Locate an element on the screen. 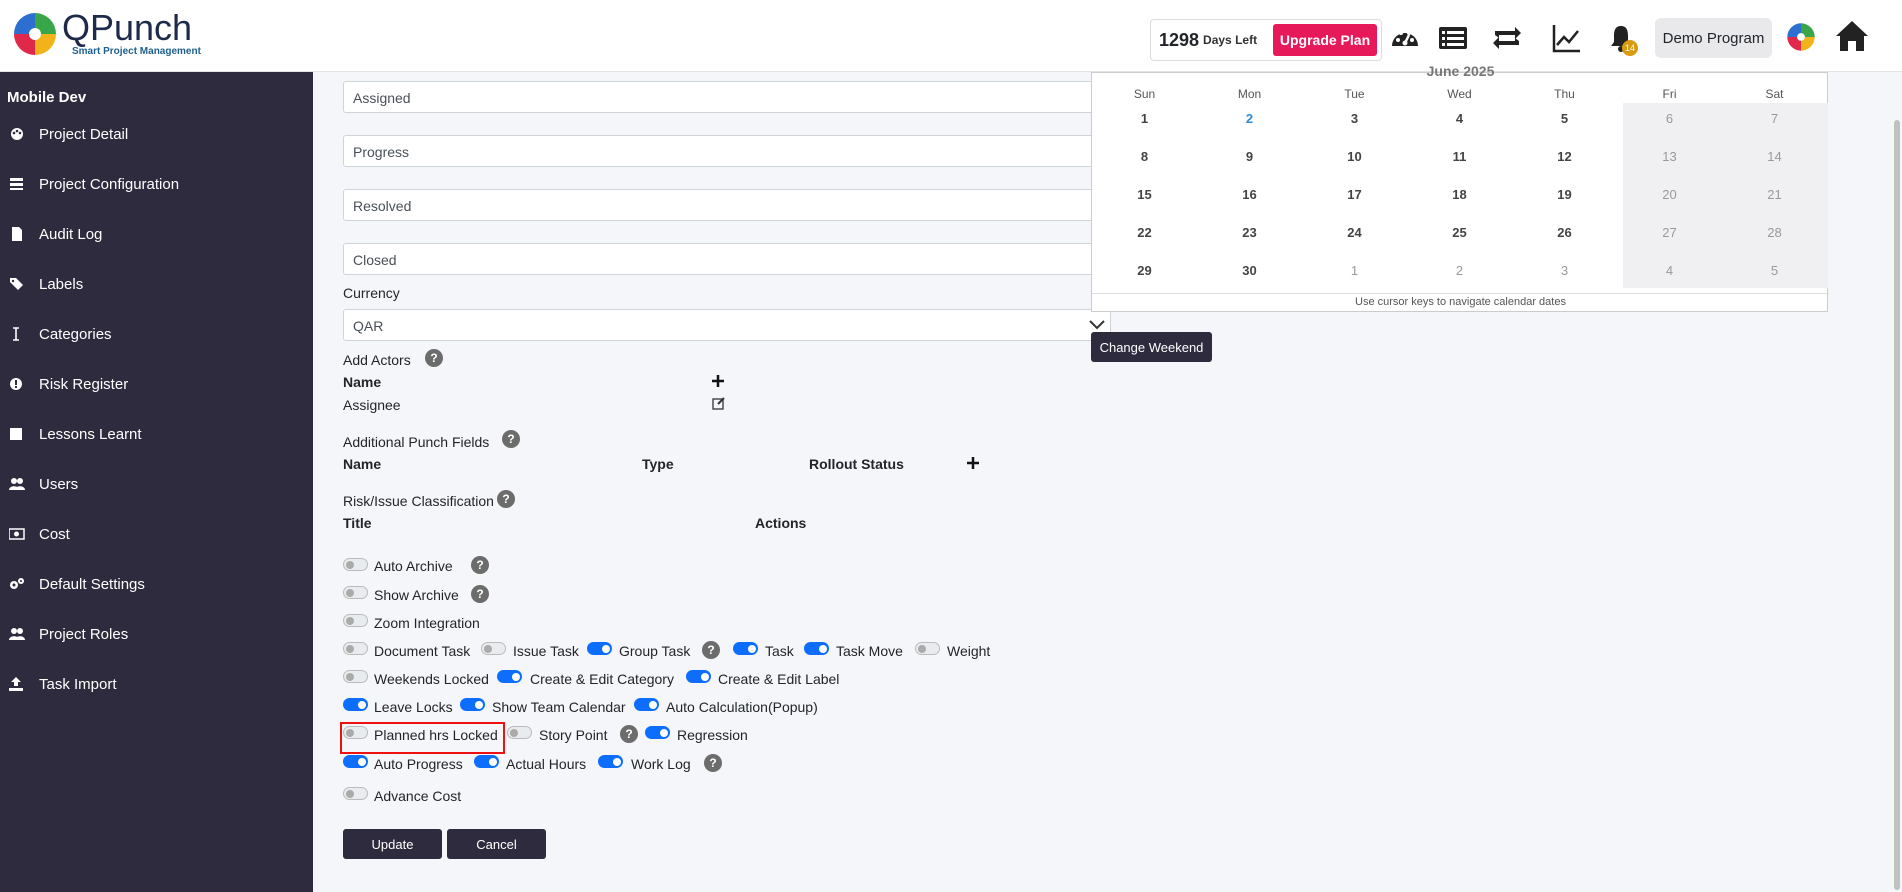  weight-toggle is located at coordinates (927, 648).